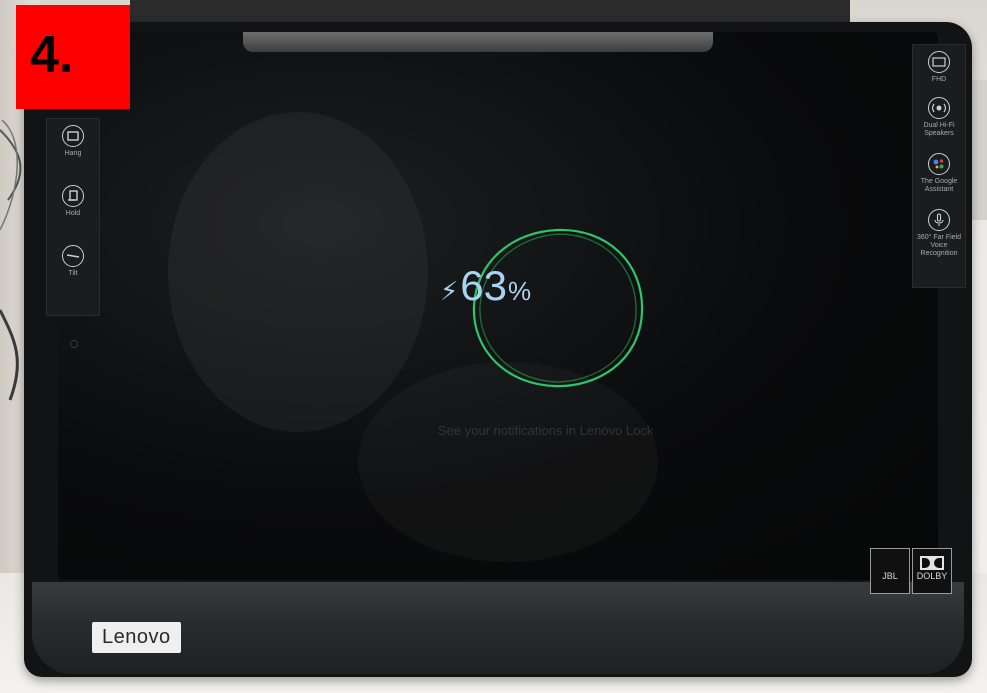  I want to click on speaker-icon, so click(939, 108).